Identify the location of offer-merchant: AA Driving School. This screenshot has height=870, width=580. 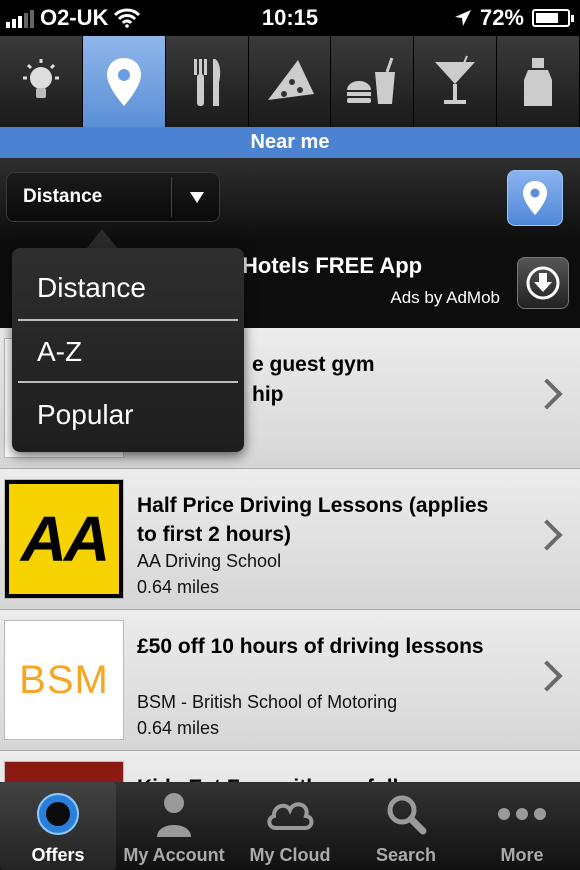
(209, 561).